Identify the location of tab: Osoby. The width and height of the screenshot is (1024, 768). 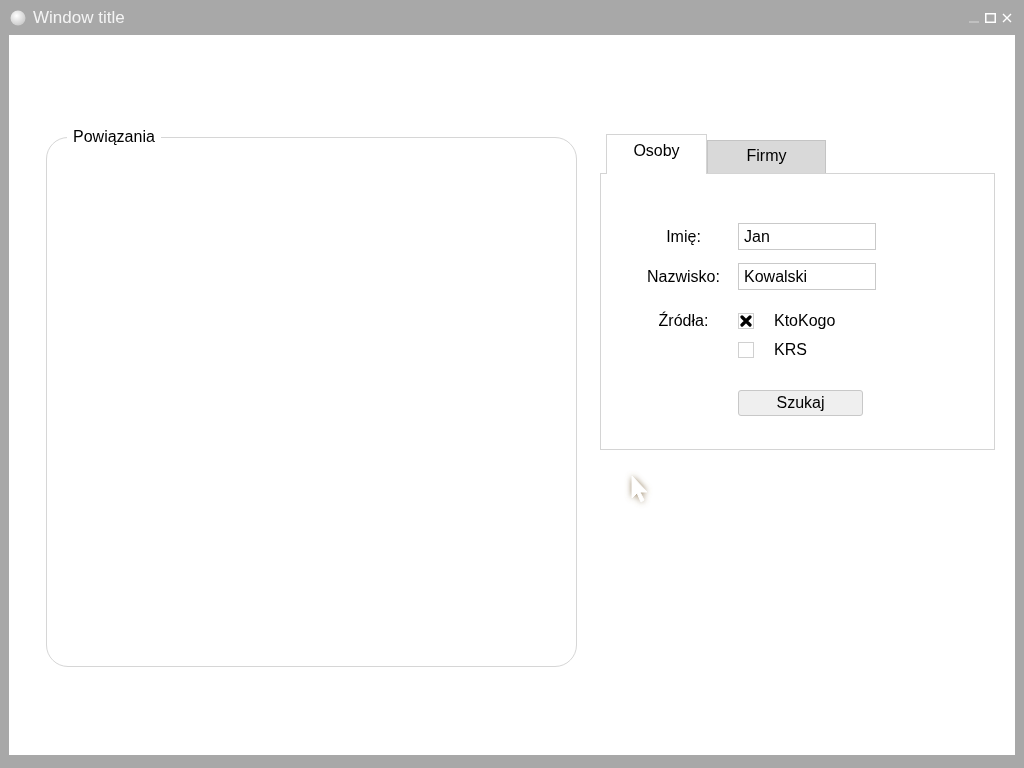
(656, 154).